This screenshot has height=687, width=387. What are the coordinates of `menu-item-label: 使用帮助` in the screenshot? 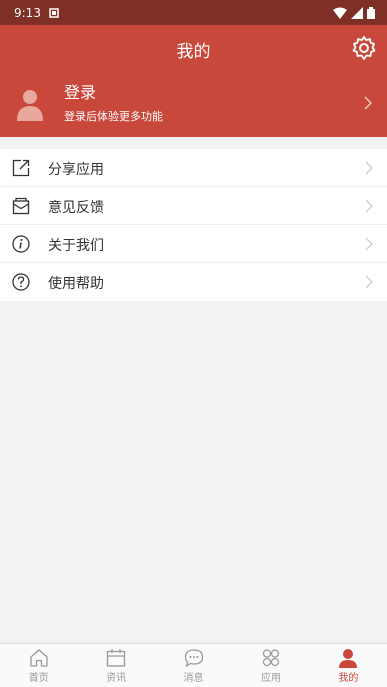 It's located at (76, 284).